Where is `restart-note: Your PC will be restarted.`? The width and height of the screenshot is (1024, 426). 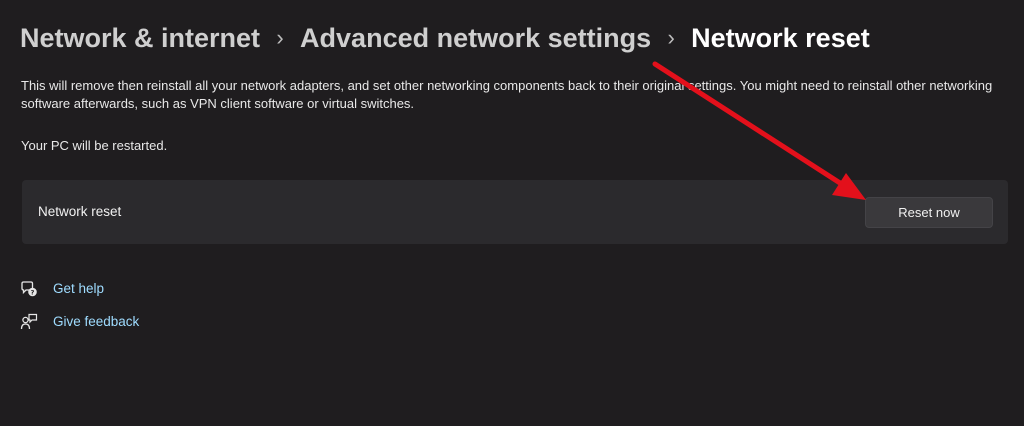 restart-note: Your PC will be restarted. is located at coordinates (94, 145).